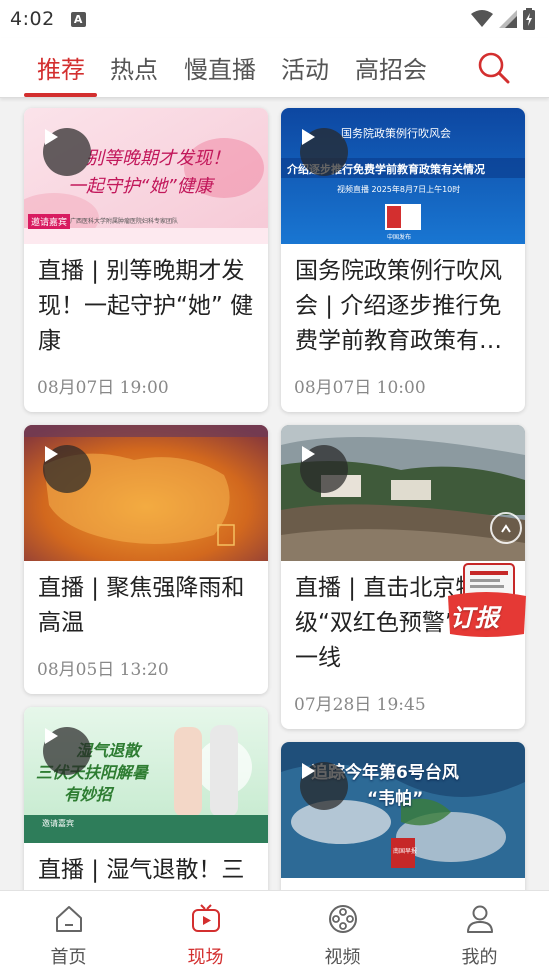 The height and width of the screenshot is (976, 549). What do you see at coordinates (395, 799) in the screenshot?
I see `thumbnail-headline: “韦帕”` at bounding box center [395, 799].